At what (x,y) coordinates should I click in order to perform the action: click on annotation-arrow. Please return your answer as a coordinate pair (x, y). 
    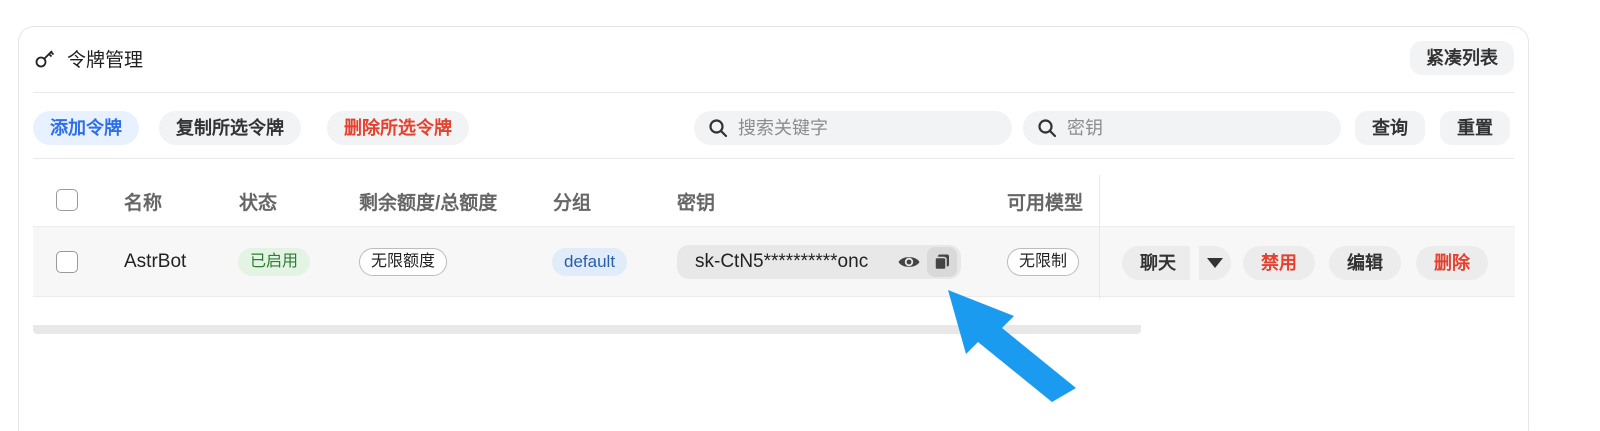
    Looking at the image, I should click on (1012, 346).